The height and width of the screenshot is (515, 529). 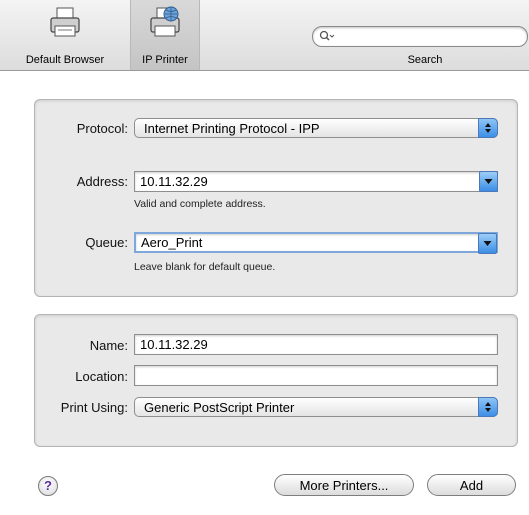 I want to click on queue-value: Aero_Print, so click(x=172, y=242).